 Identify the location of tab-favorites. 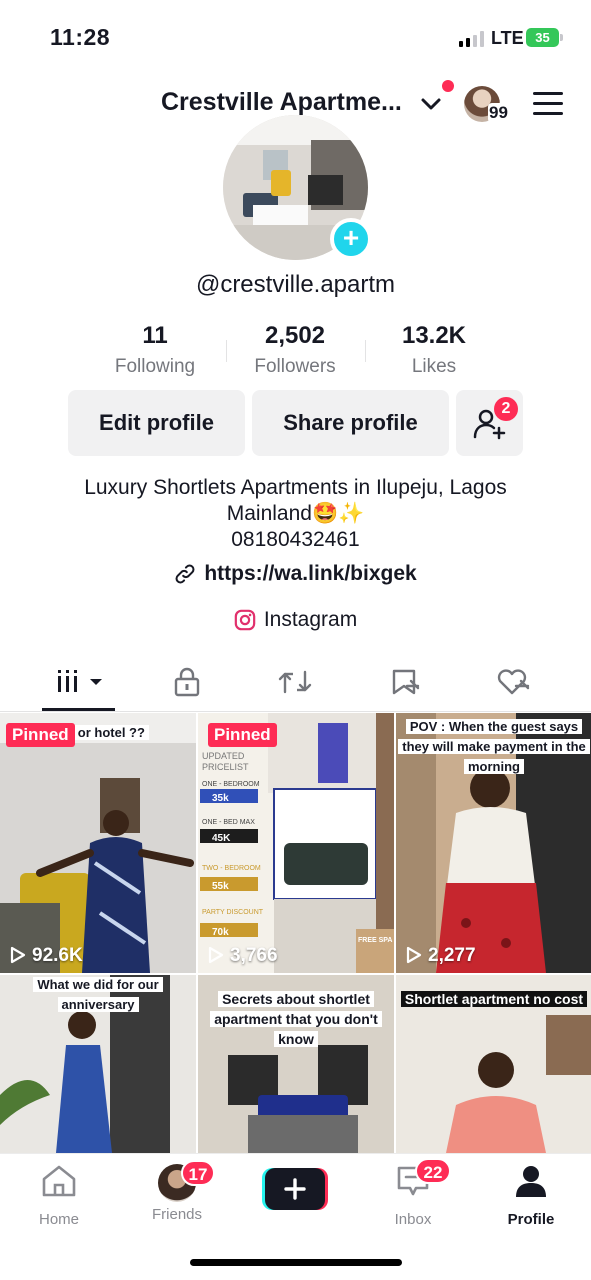
(405, 682).